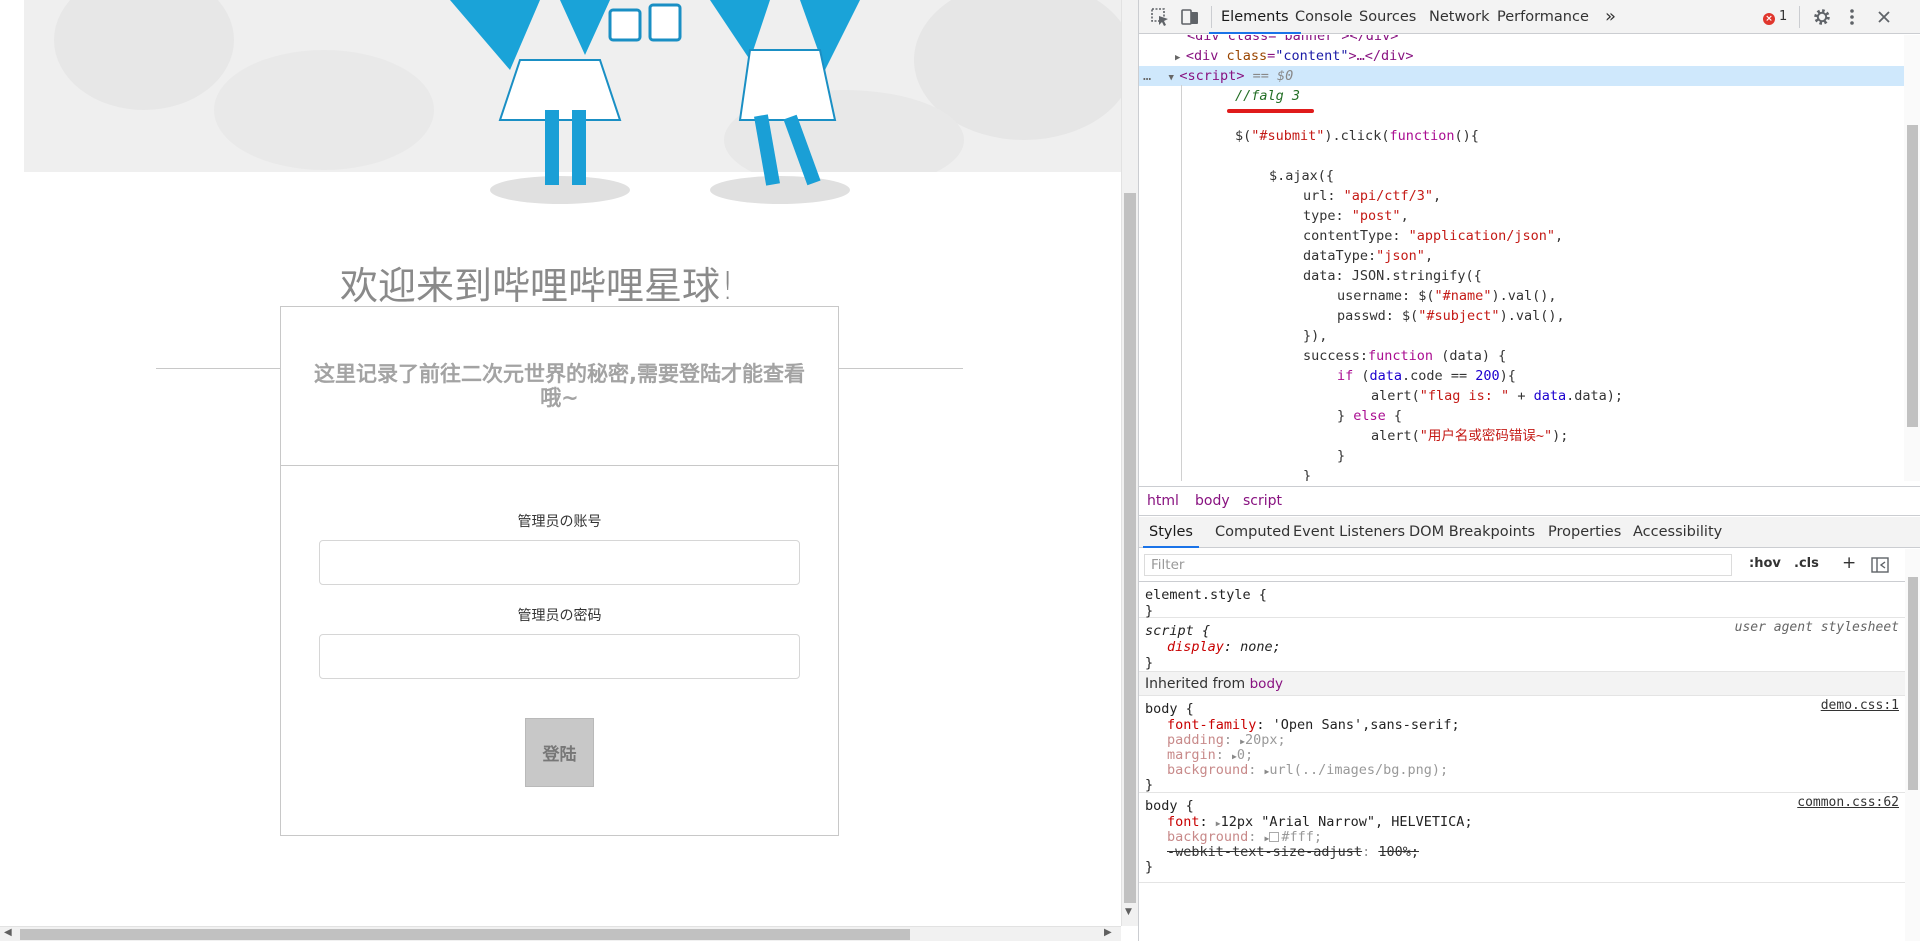  I want to click on scroll-left-arrow-icon: ◀, so click(8, 932).